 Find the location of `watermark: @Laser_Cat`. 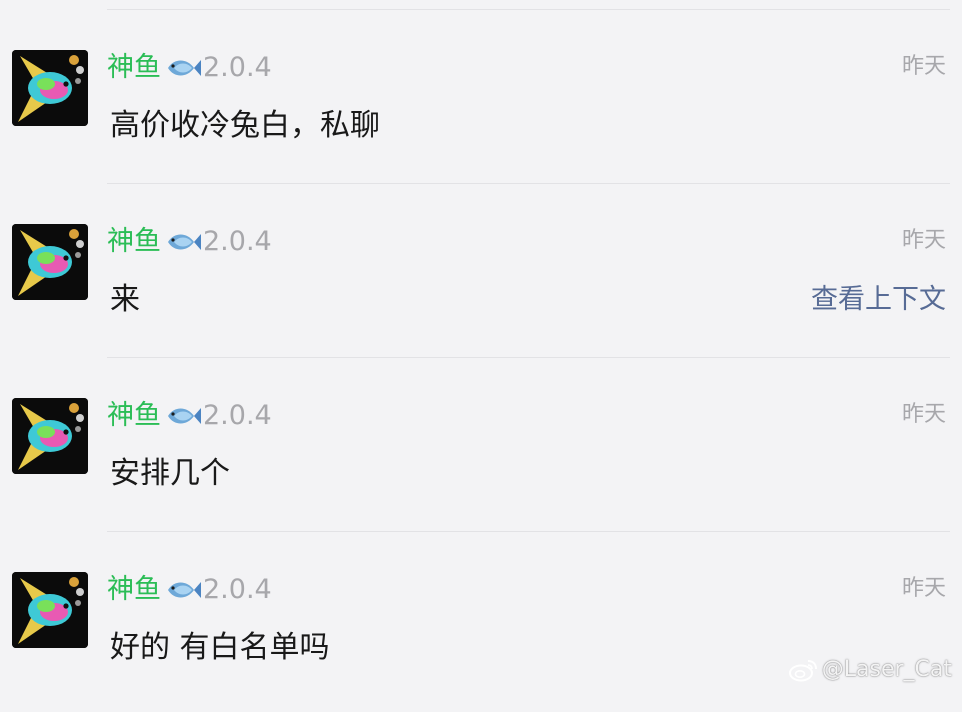

watermark: @Laser_Cat is located at coordinates (870, 669).